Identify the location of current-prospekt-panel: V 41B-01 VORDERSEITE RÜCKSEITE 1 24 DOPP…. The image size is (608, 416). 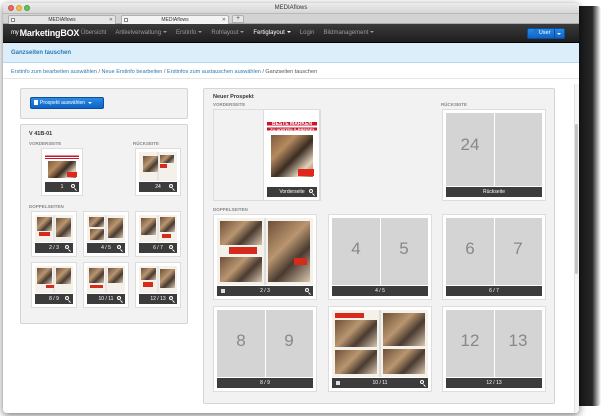
(104, 224).